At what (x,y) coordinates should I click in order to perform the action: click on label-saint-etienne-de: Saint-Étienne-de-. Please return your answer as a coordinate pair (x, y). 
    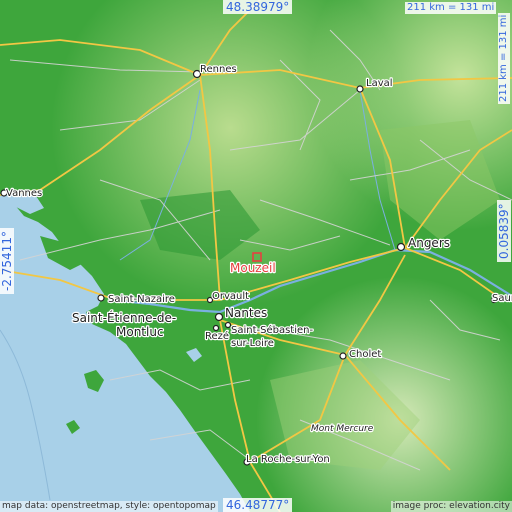
    Looking at the image, I should click on (124, 317).